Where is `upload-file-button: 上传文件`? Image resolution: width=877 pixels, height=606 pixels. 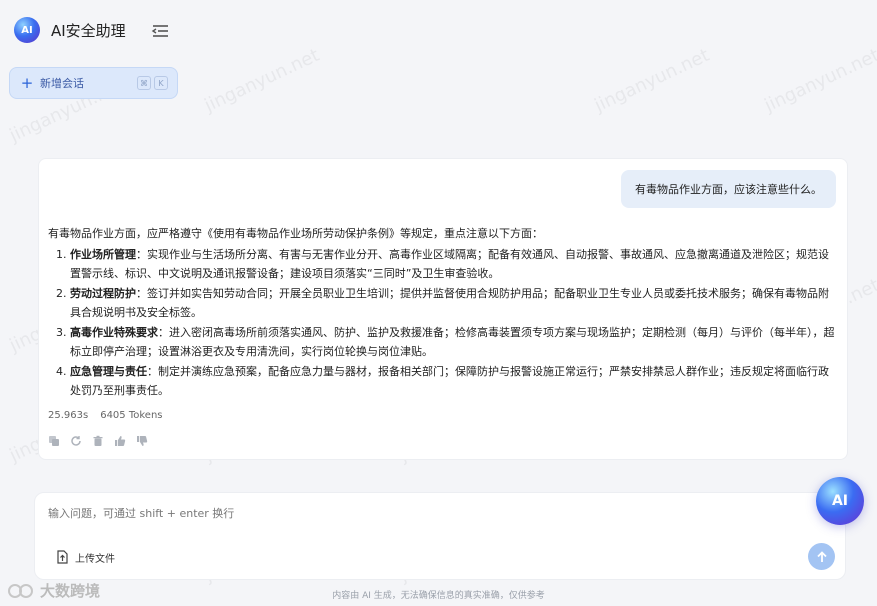 upload-file-button: 上传文件 is located at coordinates (86, 557).